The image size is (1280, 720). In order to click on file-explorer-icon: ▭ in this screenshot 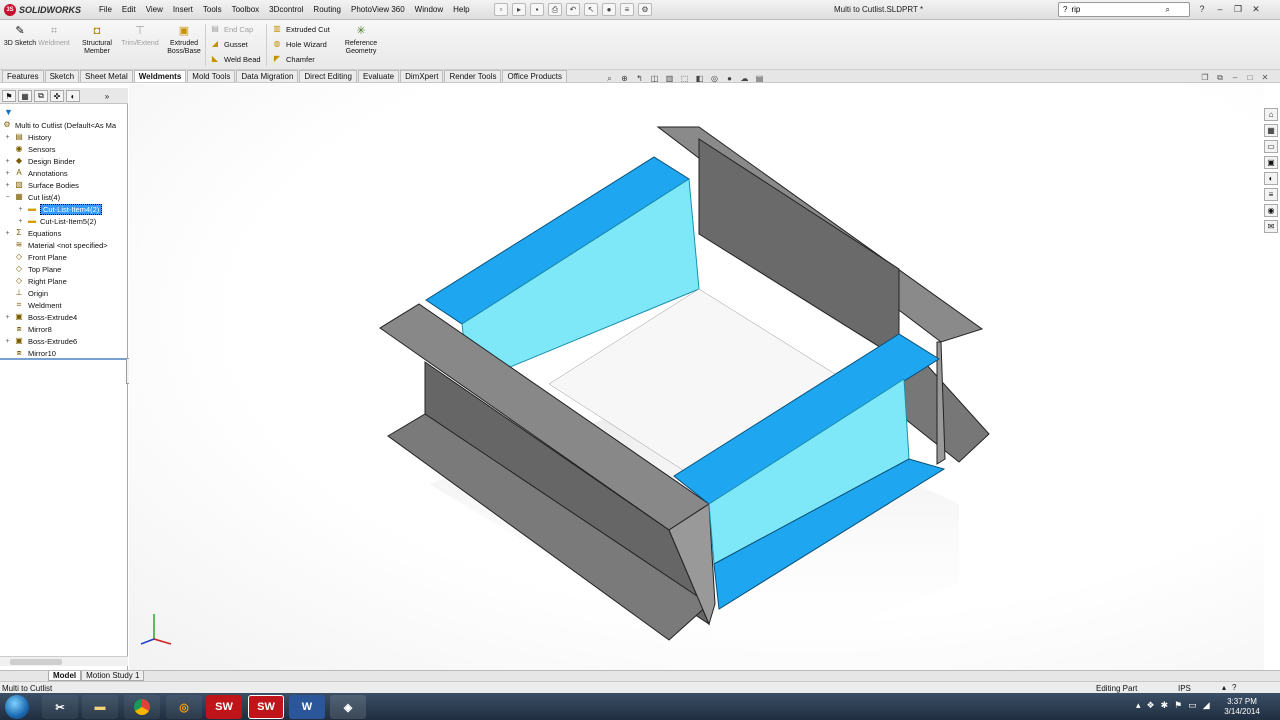, I will do `click(1271, 146)`.